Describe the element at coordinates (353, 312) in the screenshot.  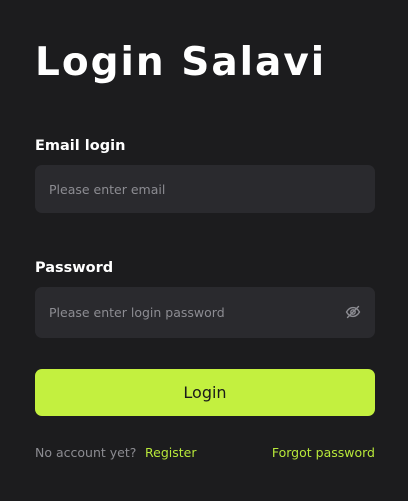
I see `eye-off-icon` at that location.